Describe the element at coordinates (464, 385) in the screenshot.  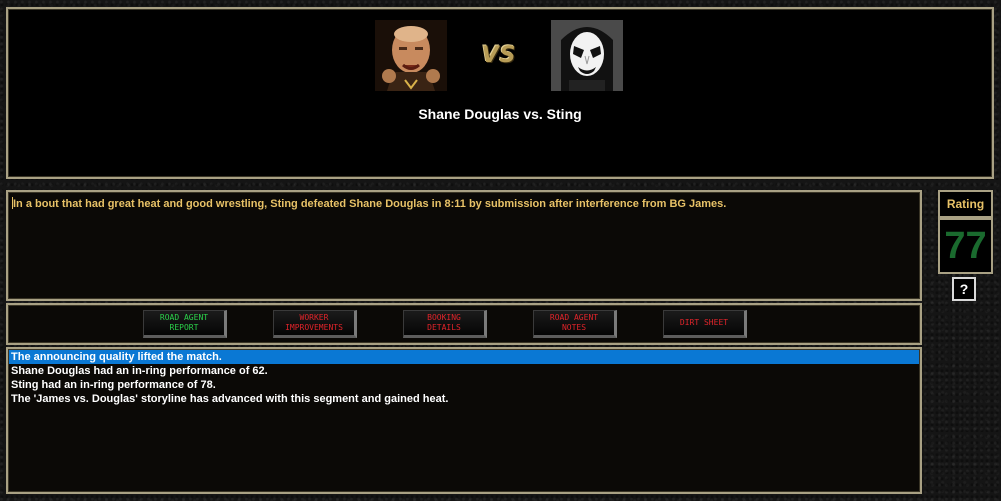
I see `list-item: Sting had an in-ring performance of 78.` at that location.